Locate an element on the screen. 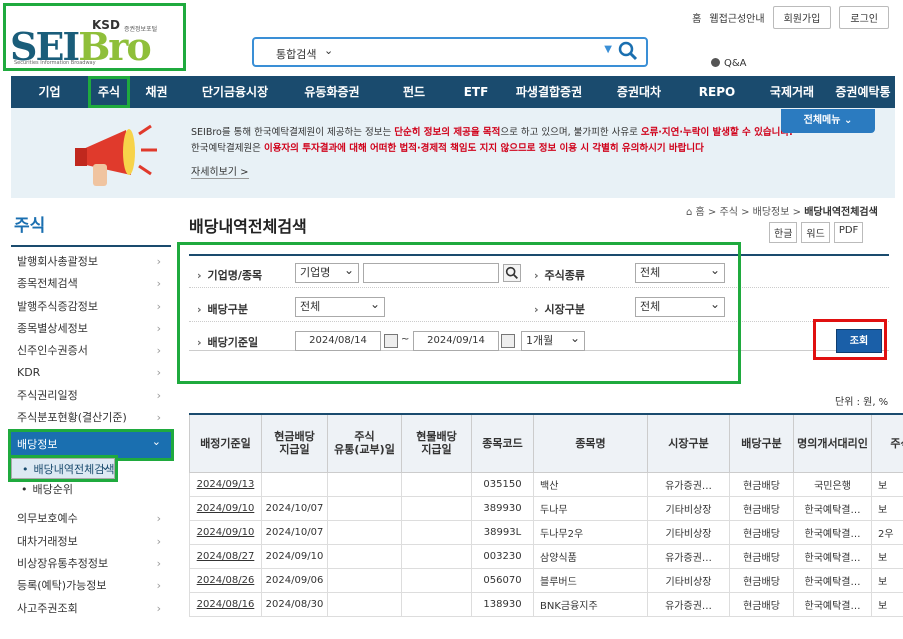  nav-item-company: 기업 is located at coordinates (49, 92).